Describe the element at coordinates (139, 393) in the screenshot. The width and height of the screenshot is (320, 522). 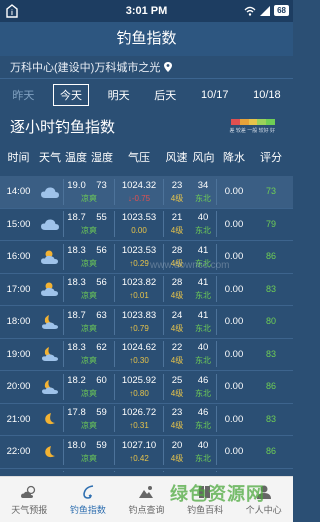
I see `row-pressure-change: ↑0.80` at that location.